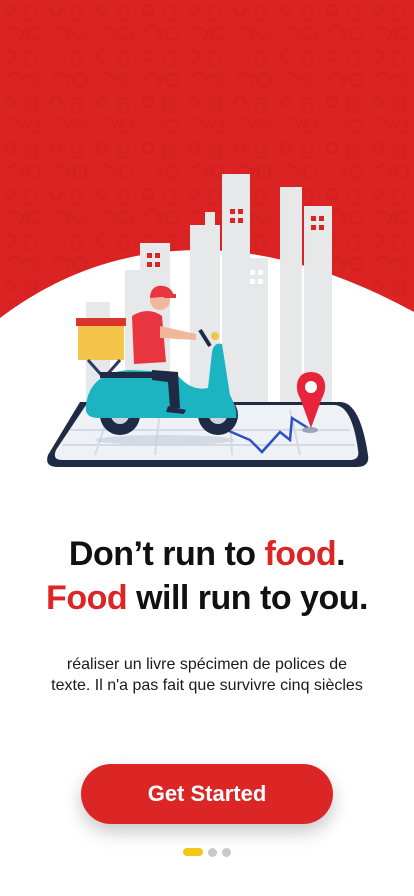  I want to click on get-started-button: Get Started, so click(207, 794).